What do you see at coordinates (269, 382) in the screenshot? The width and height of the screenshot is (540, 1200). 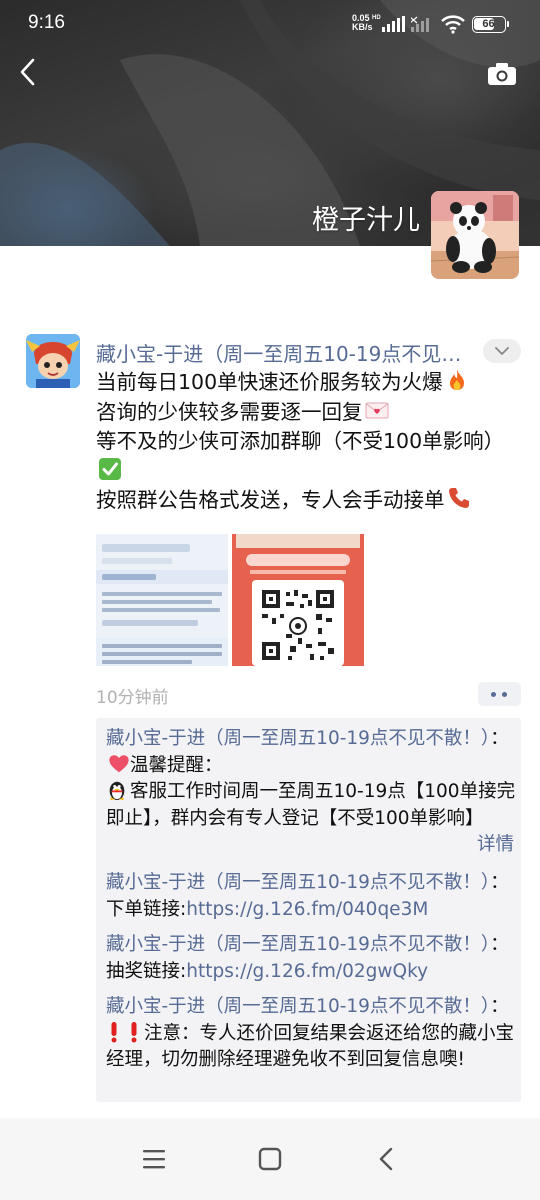 I see `post-line-1-text: 当前每日100单快速还价服务较为火爆` at bounding box center [269, 382].